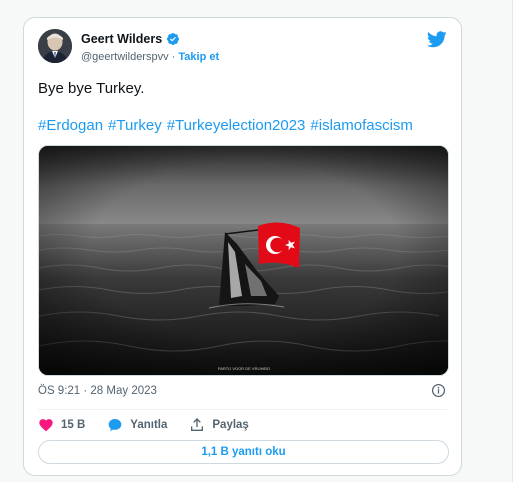 The width and height of the screenshot is (521, 482). Describe the element at coordinates (438, 390) in the screenshot. I see `info-icon` at that location.